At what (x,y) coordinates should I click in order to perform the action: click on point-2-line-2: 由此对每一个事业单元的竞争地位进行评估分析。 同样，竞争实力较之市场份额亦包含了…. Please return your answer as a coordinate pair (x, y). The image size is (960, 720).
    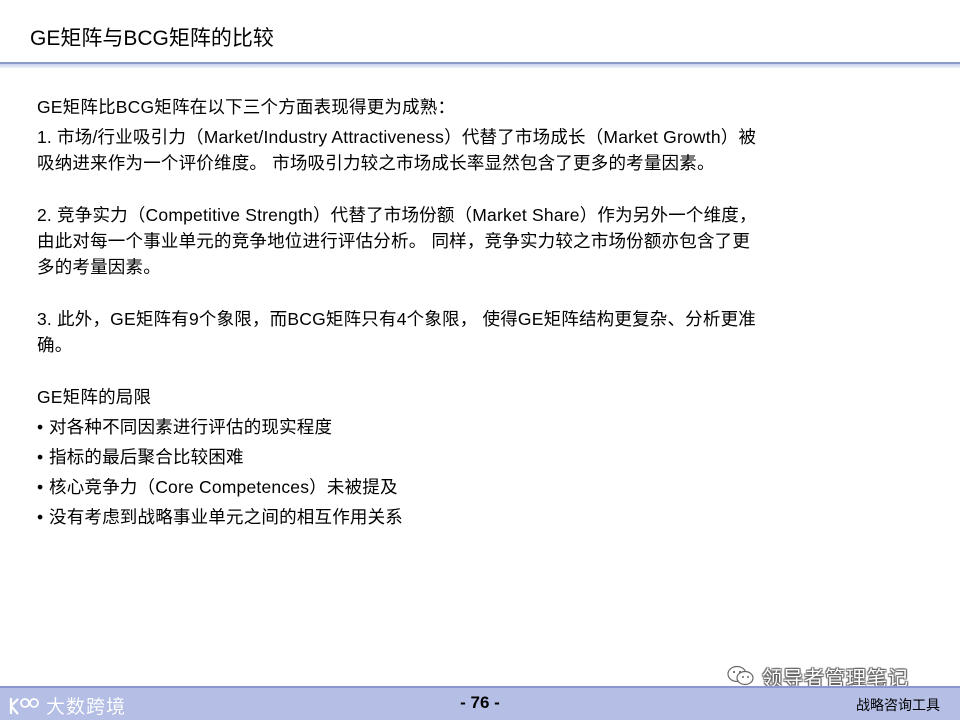
    Looking at the image, I should click on (394, 241).